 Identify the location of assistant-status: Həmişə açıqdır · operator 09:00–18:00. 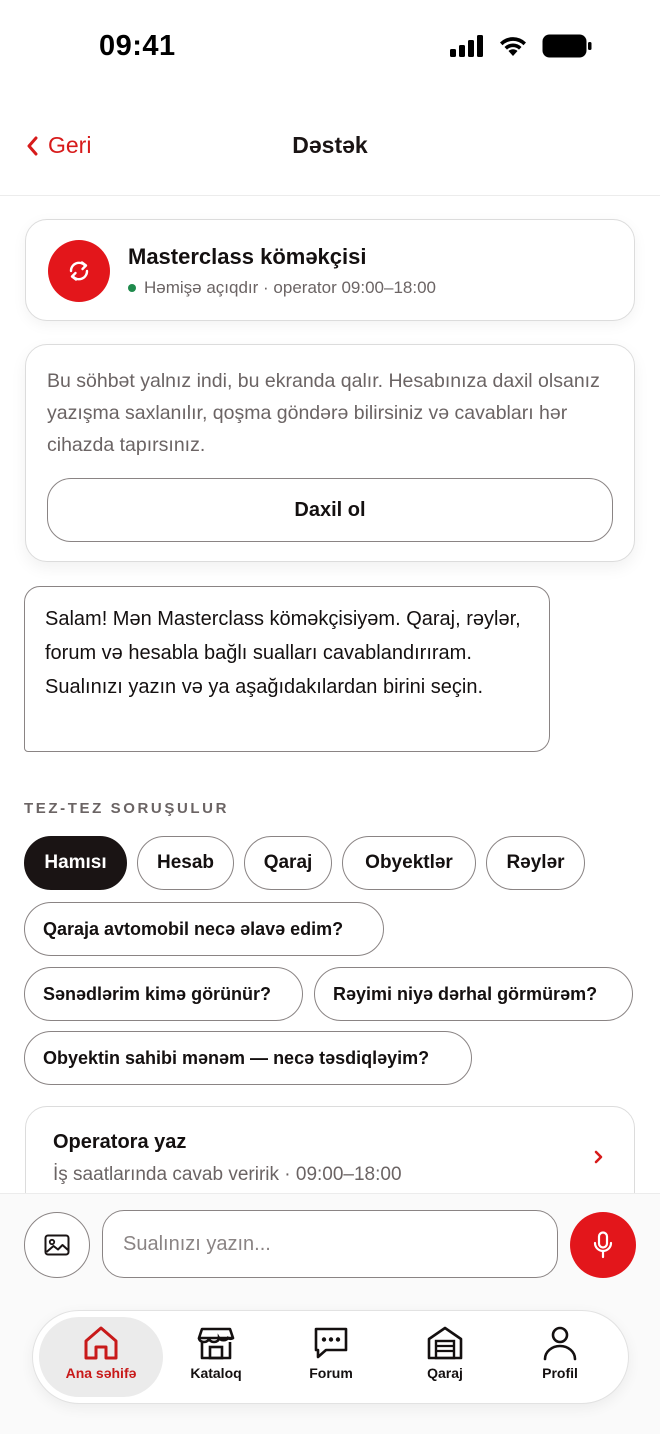
(282, 288).